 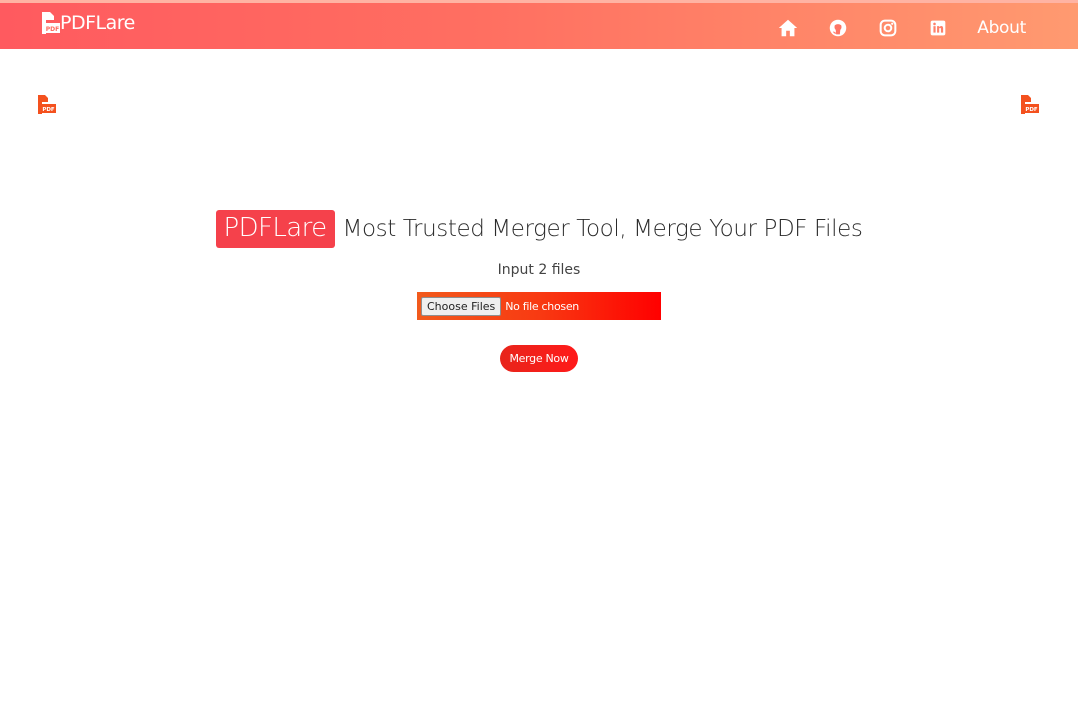 I want to click on nav-linkedin-link, so click(x=938, y=28).